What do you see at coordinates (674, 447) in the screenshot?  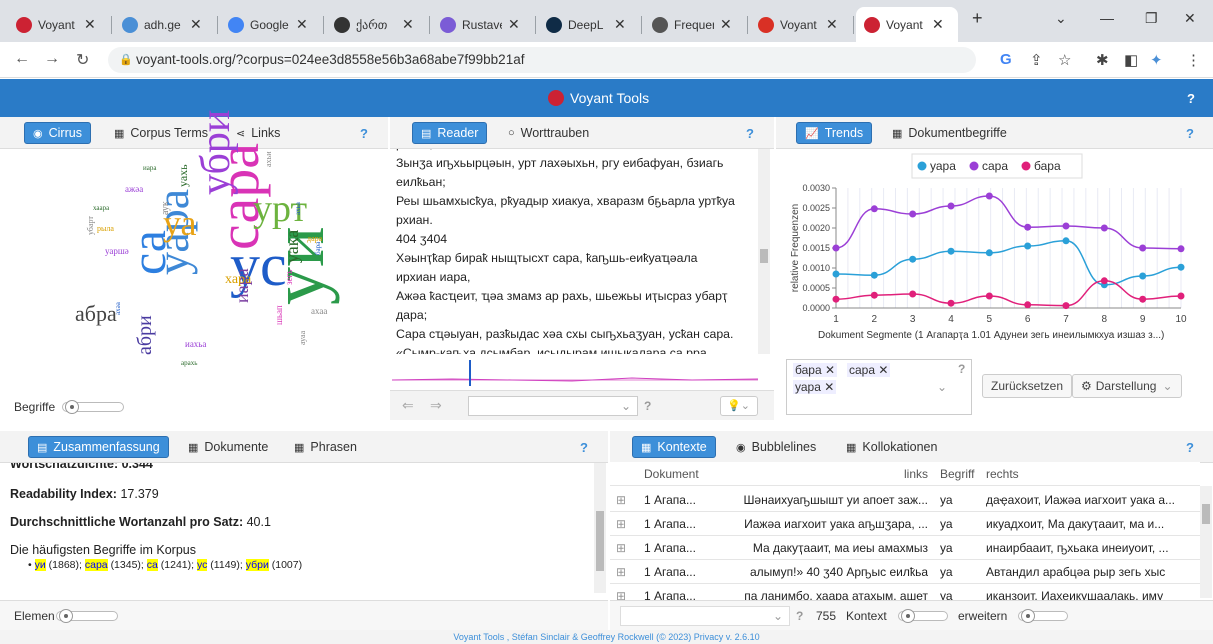 I see `tab-kontexte: ▦ Kontexte` at bounding box center [674, 447].